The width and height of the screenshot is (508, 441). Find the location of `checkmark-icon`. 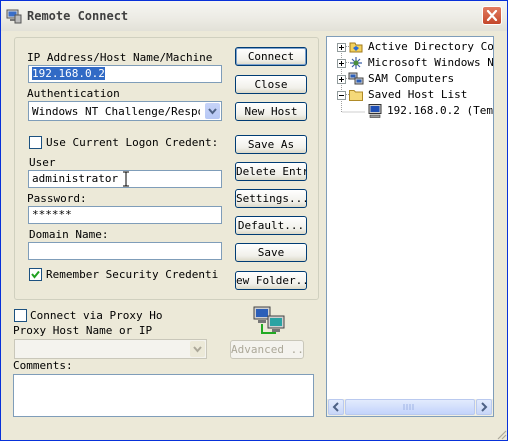

checkmark-icon is located at coordinates (35, 274).